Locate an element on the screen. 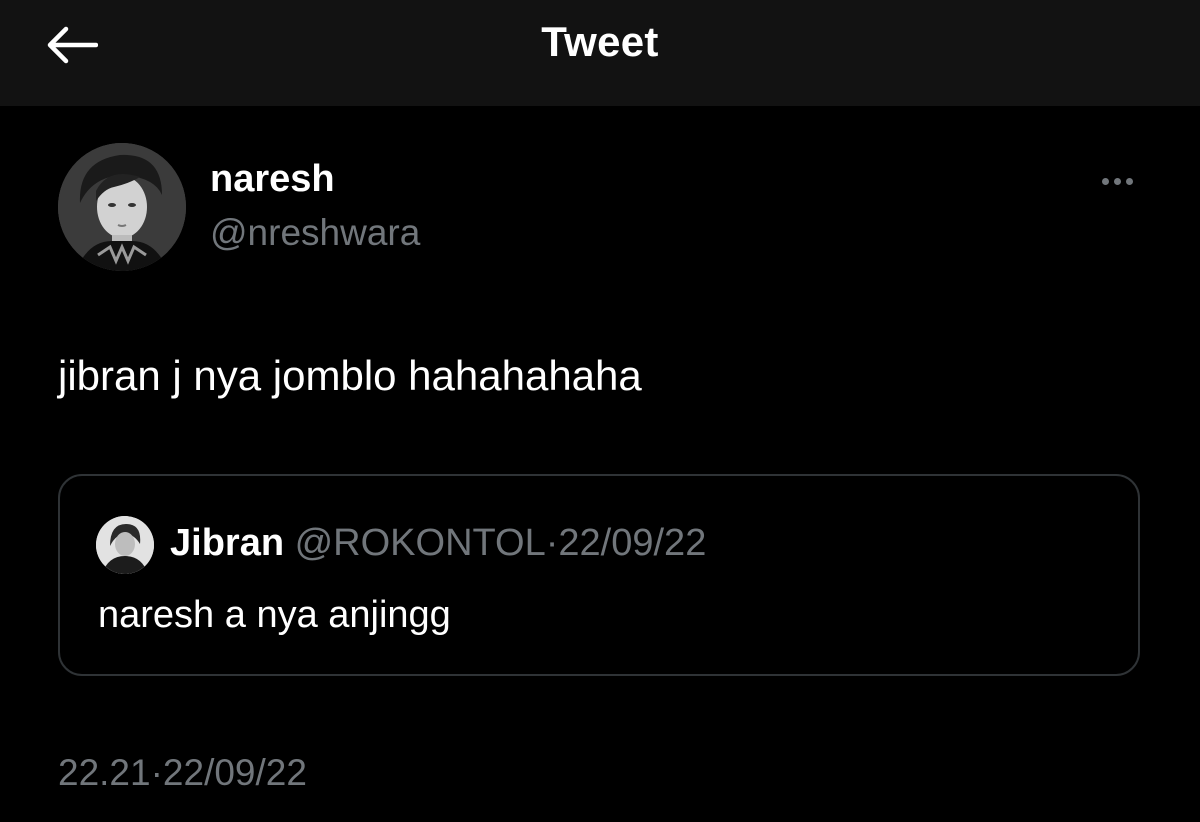 The image size is (1200, 822). quoted-tweet-text: naresh a nya anjingg is located at coordinates (274, 615).